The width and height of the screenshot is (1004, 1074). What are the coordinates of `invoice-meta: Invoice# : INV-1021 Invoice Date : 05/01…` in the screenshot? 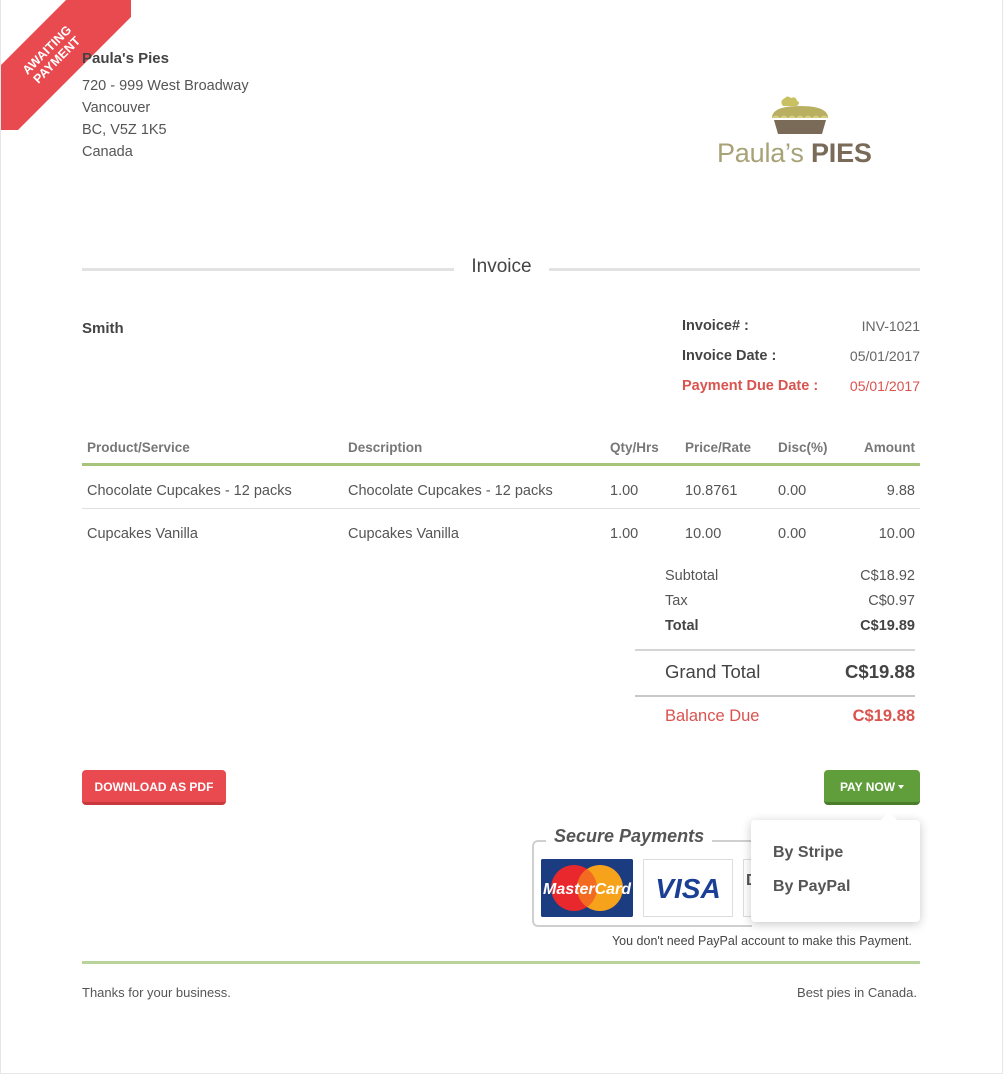 It's located at (801, 363).